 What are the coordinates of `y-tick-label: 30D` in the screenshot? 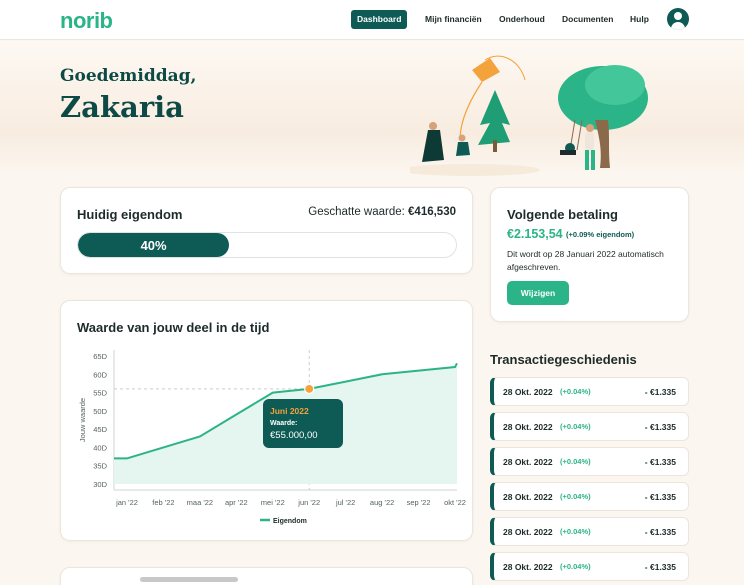 It's located at (100, 484).